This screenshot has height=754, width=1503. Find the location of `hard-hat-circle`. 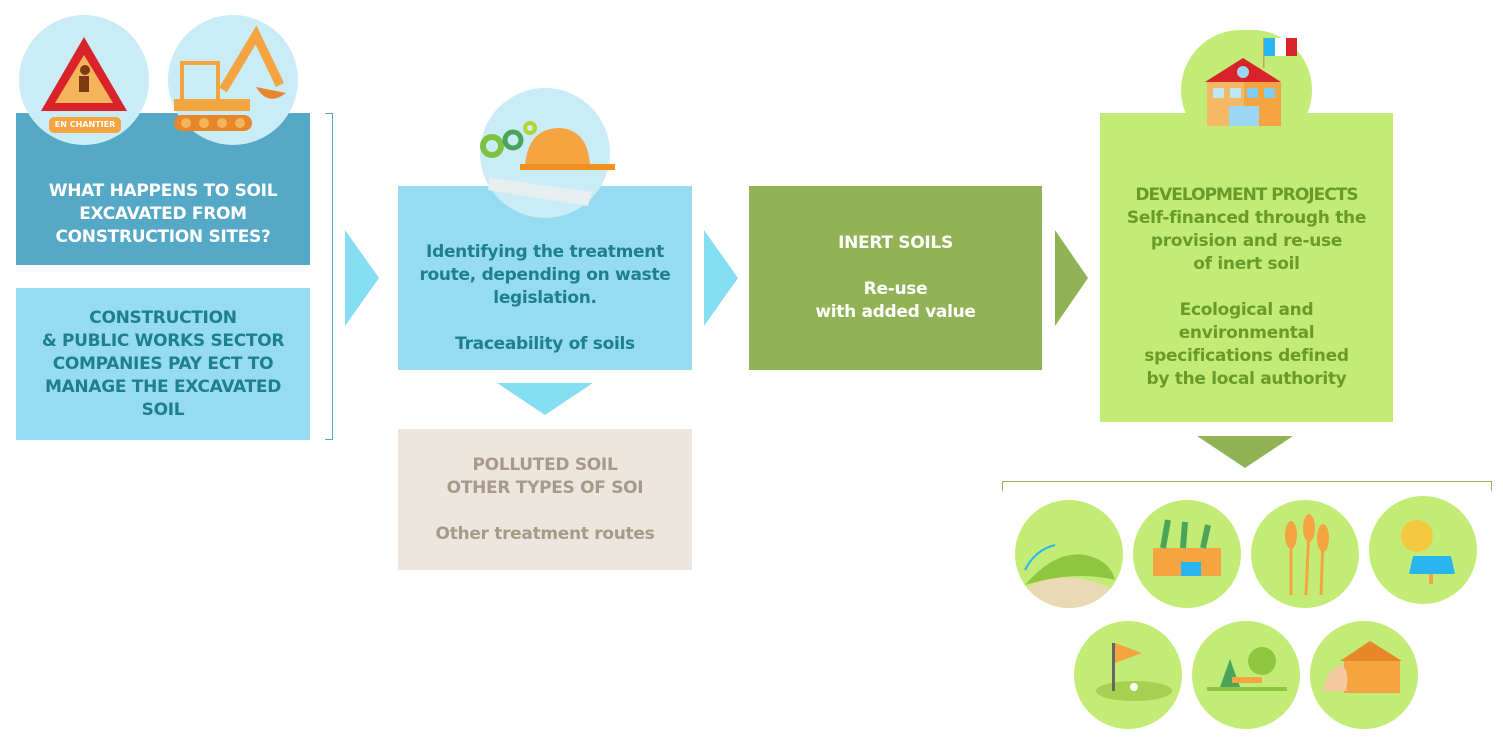

hard-hat-circle is located at coordinates (547, 153).